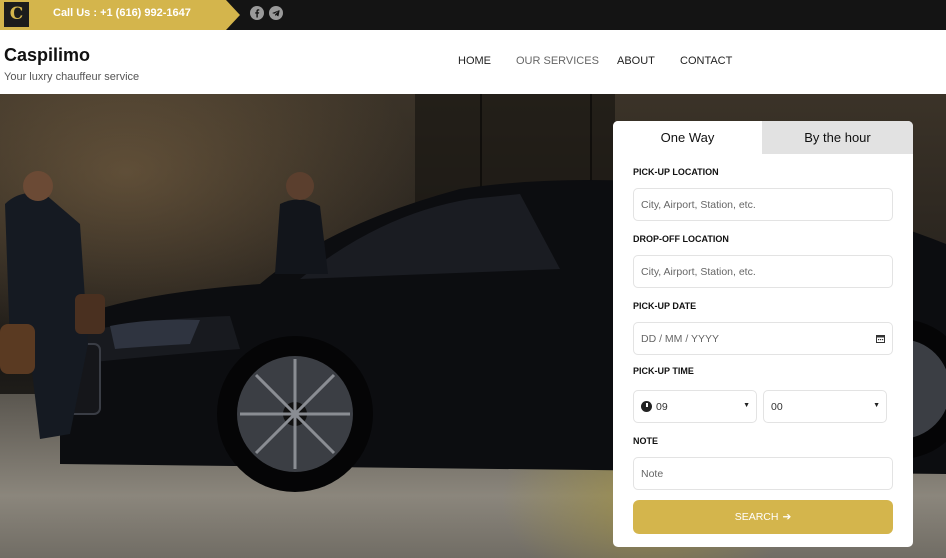 This screenshot has width=946, height=558. Describe the element at coordinates (763, 338) in the screenshot. I see `pickup-date-input: DD / MM / YYYY` at that location.